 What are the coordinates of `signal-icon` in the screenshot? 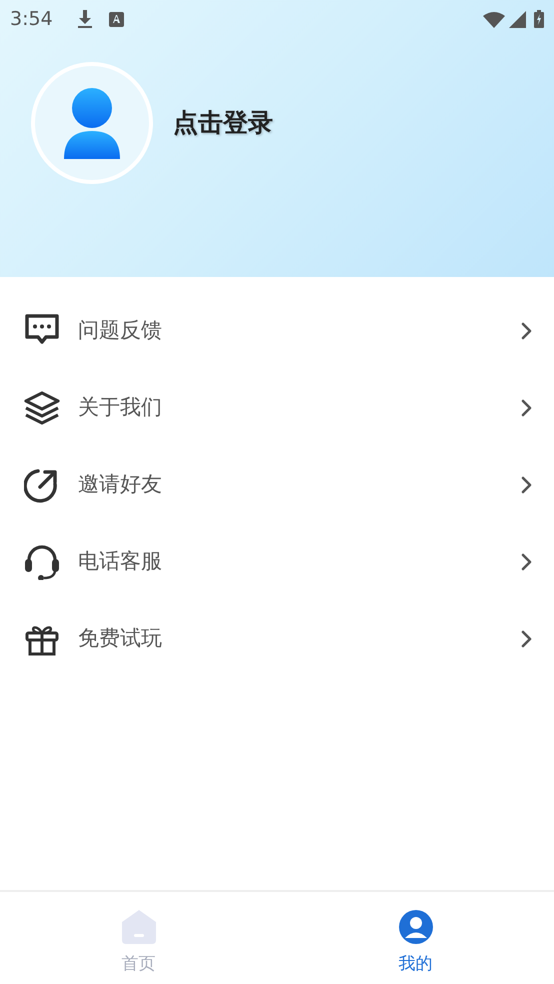 It's located at (517, 19).